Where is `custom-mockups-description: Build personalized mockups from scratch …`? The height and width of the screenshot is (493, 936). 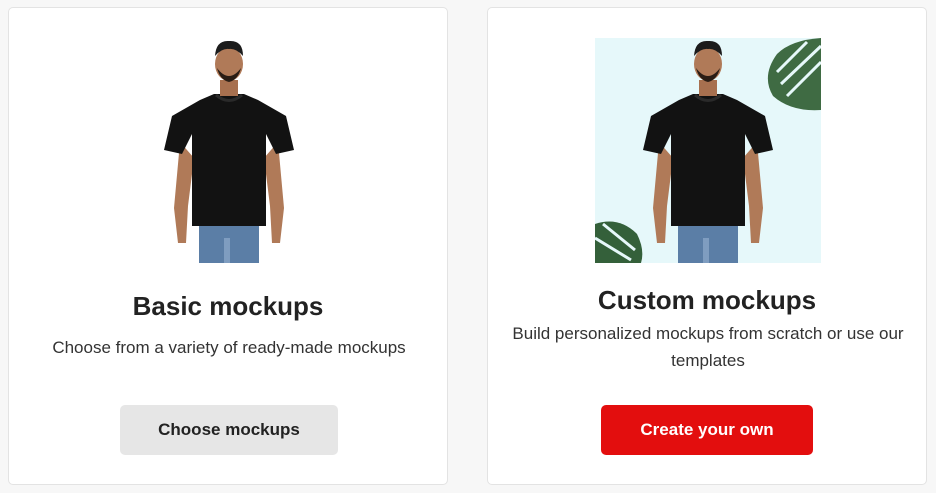
custom-mockups-description: Build personalized mockups from scratch … is located at coordinates (708, 347).